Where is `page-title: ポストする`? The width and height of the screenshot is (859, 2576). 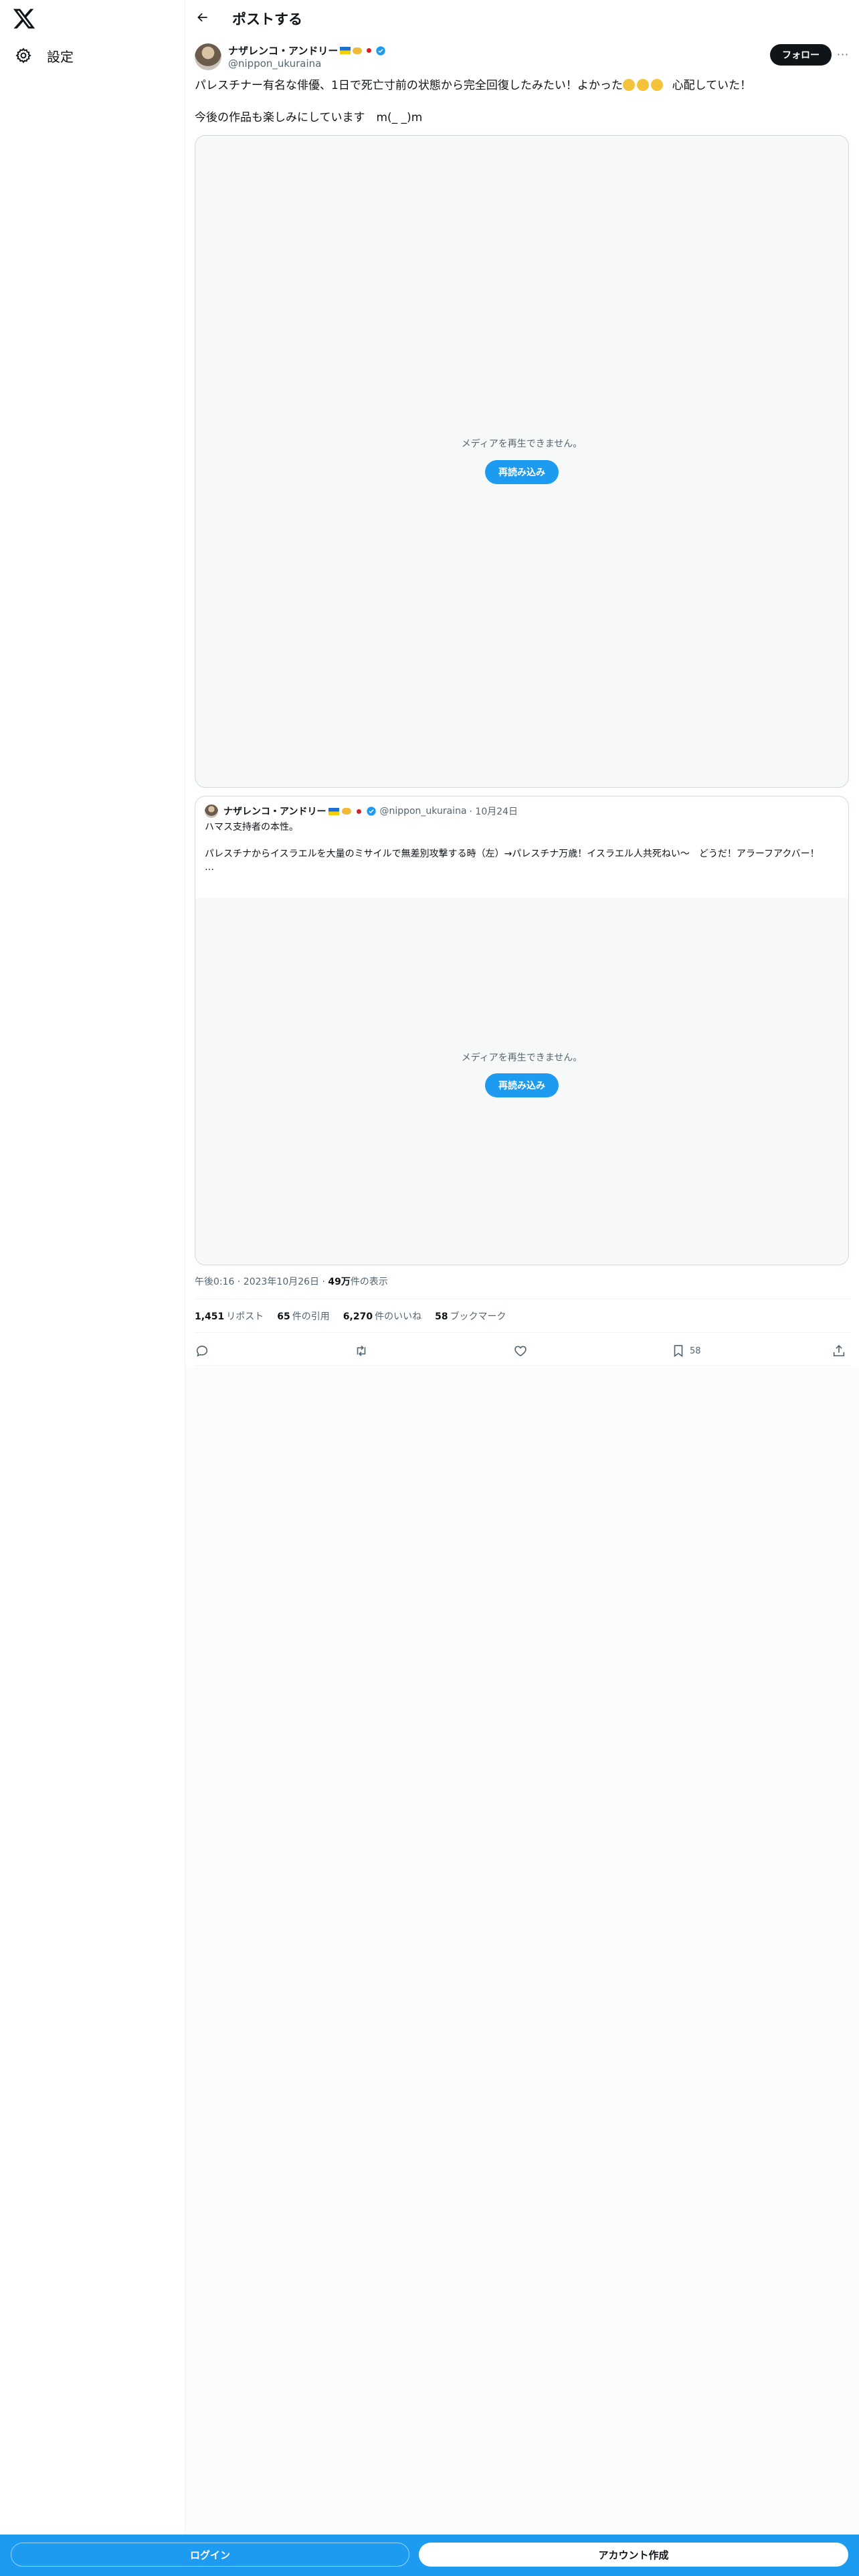
page-title: ポストする is located at coordinates (267, 19).